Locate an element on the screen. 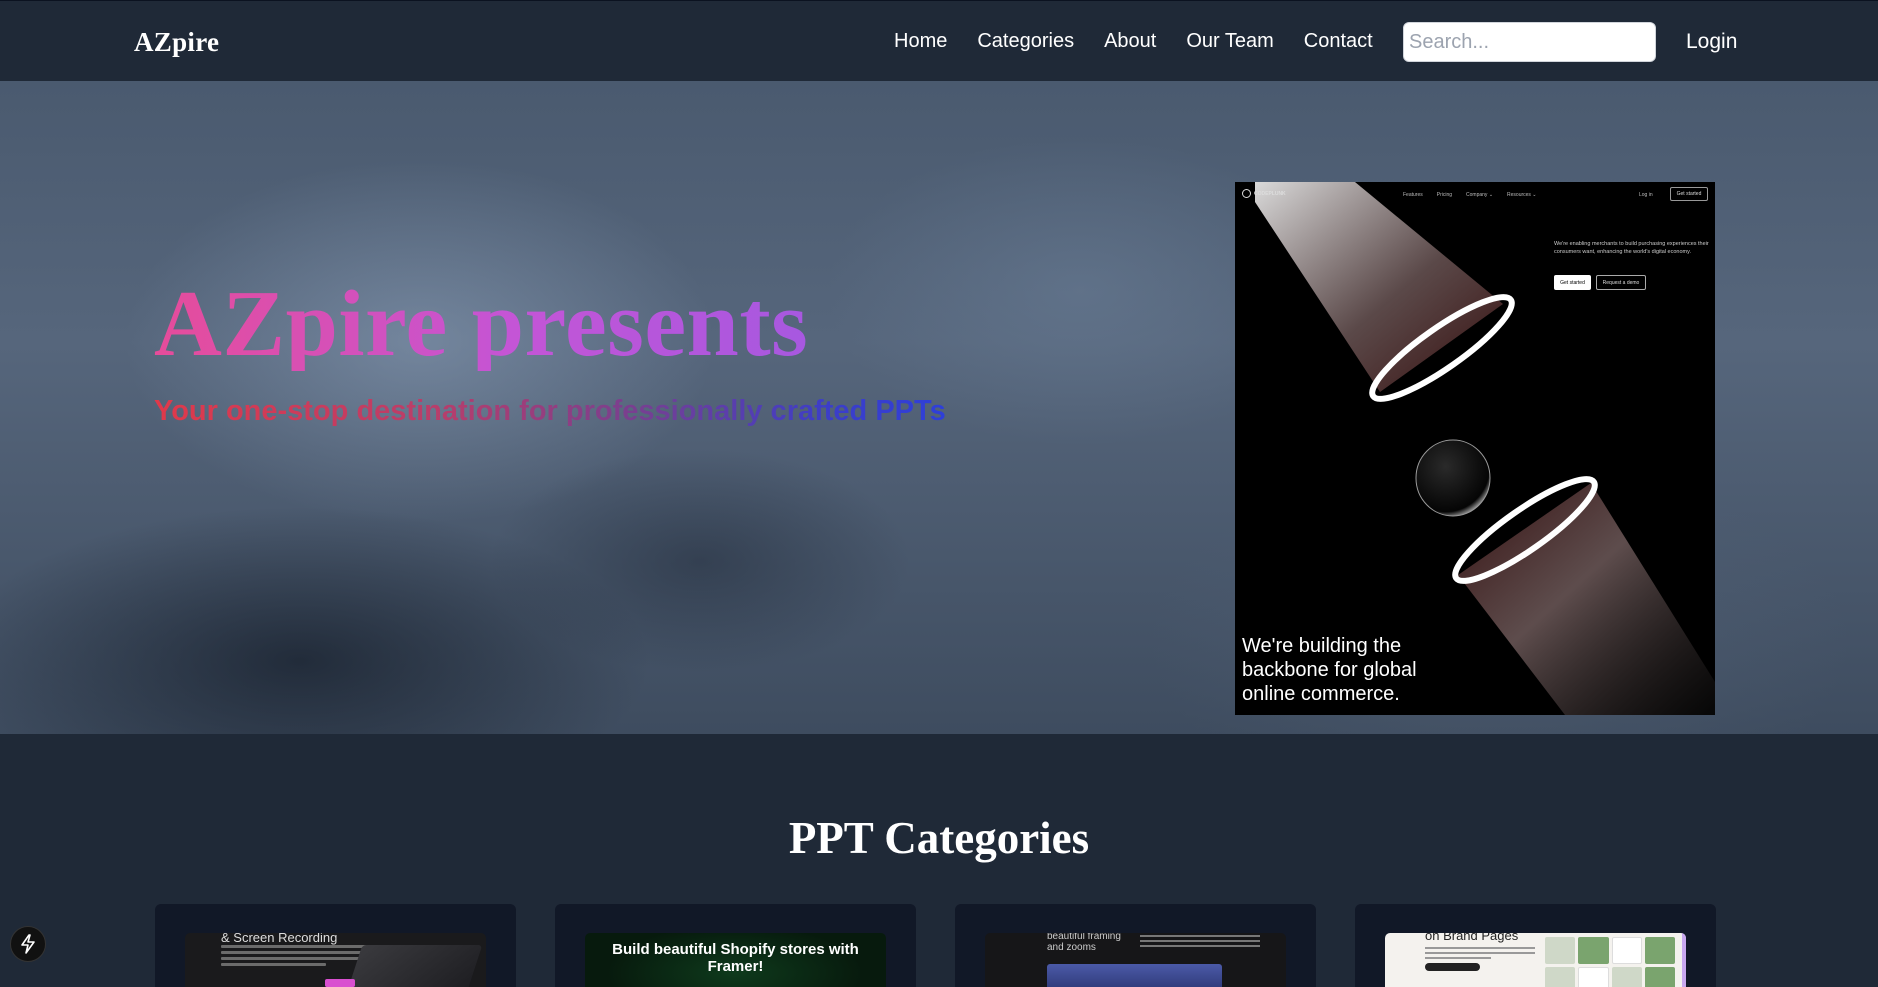 The height and width of the screenshot is (987, 1878). preview-logo-text: CODEPLUNK is located at coordinates (1270, 193).